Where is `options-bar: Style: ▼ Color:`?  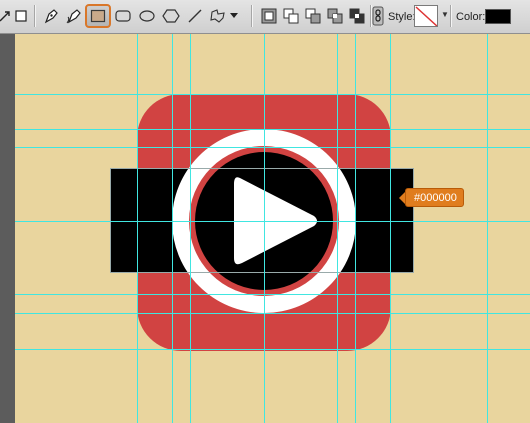
options-bar: Style: ▼ Color: is located at coordinates (265, 17).